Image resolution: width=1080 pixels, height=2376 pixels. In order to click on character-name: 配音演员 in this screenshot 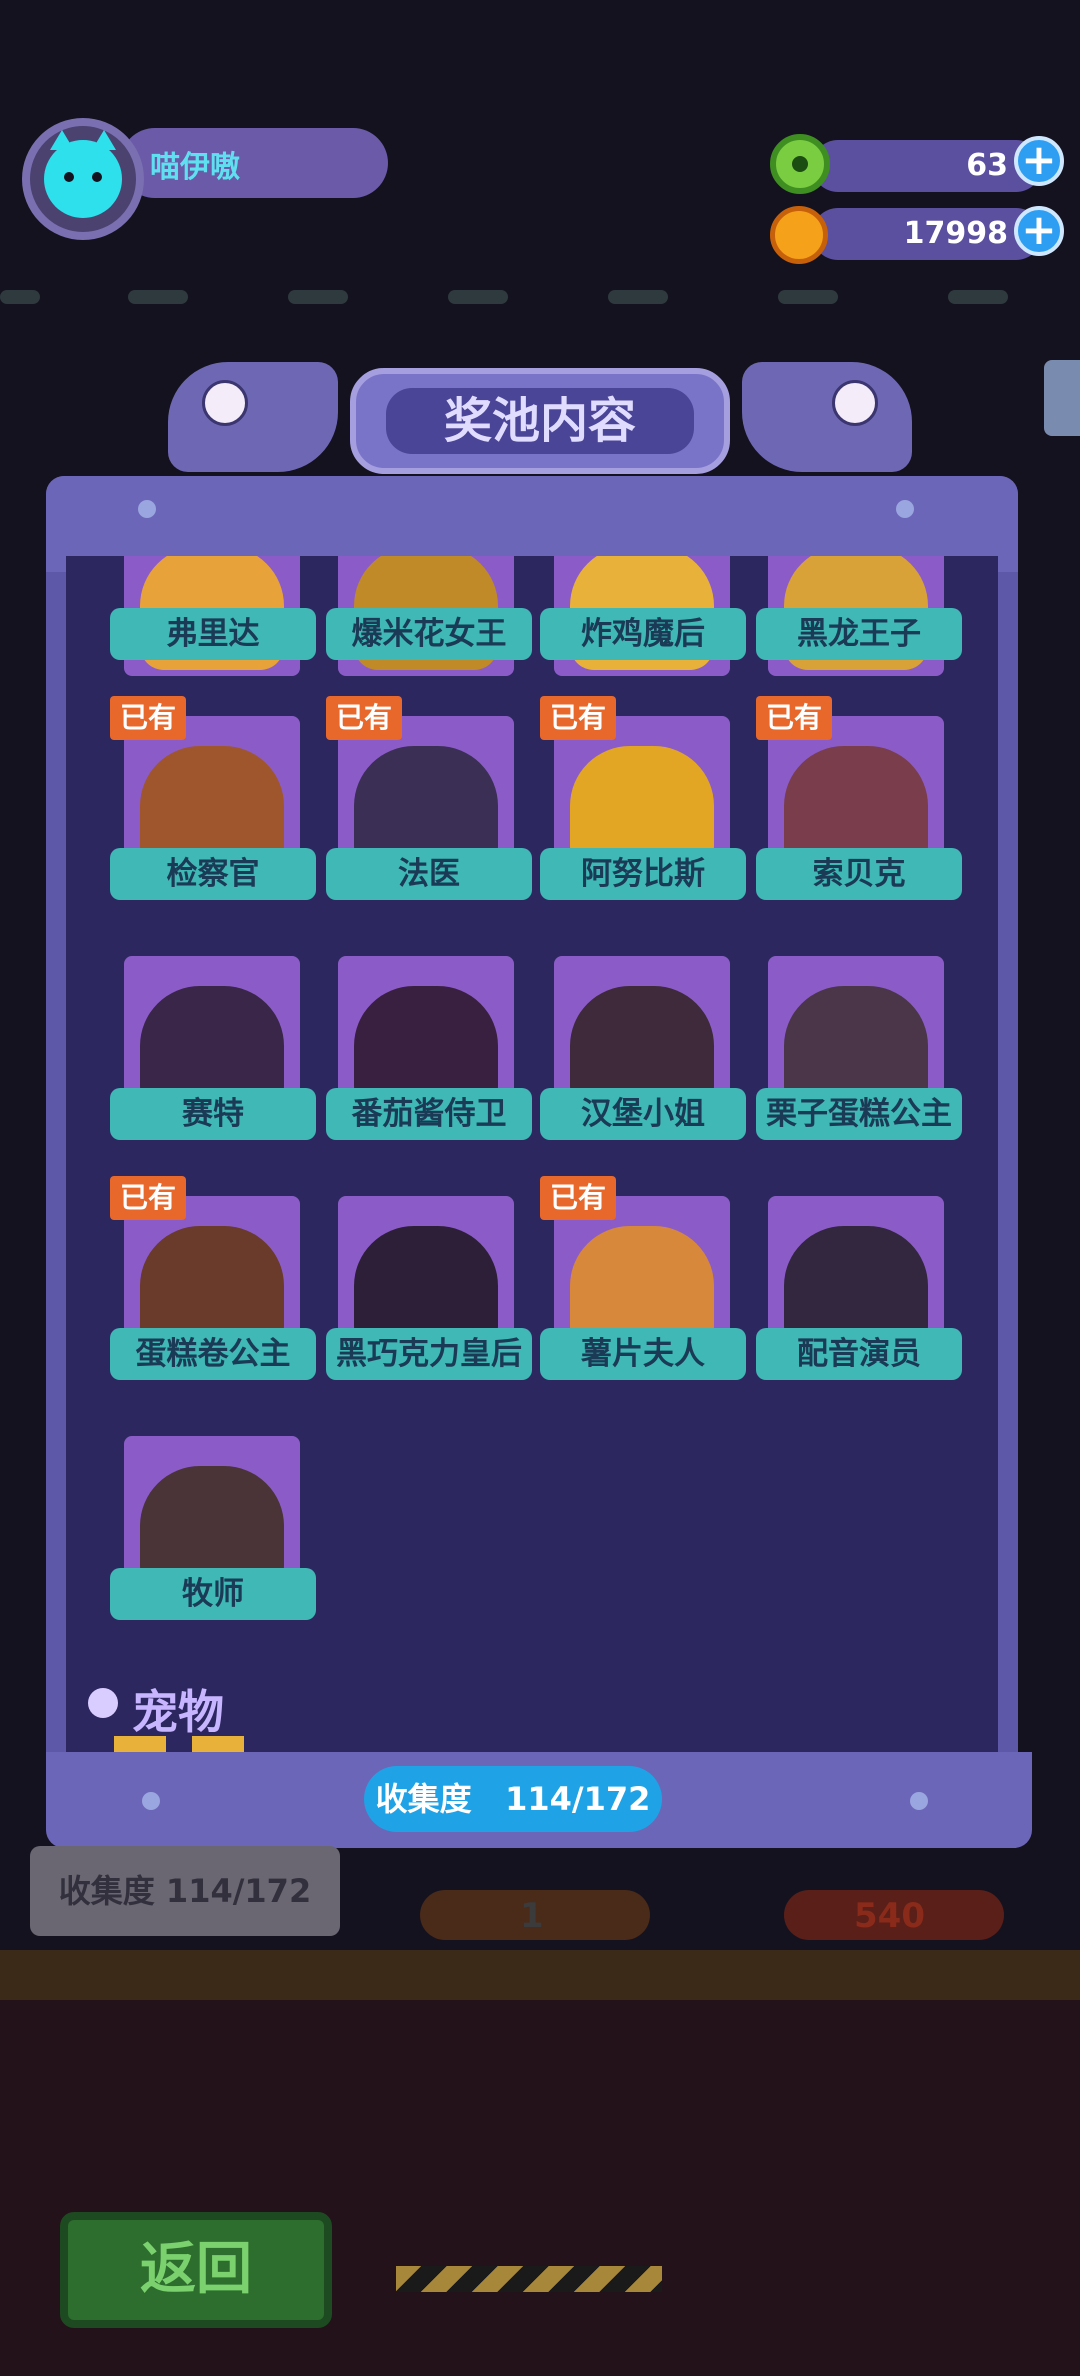, I will do `click(859, 1354)`.